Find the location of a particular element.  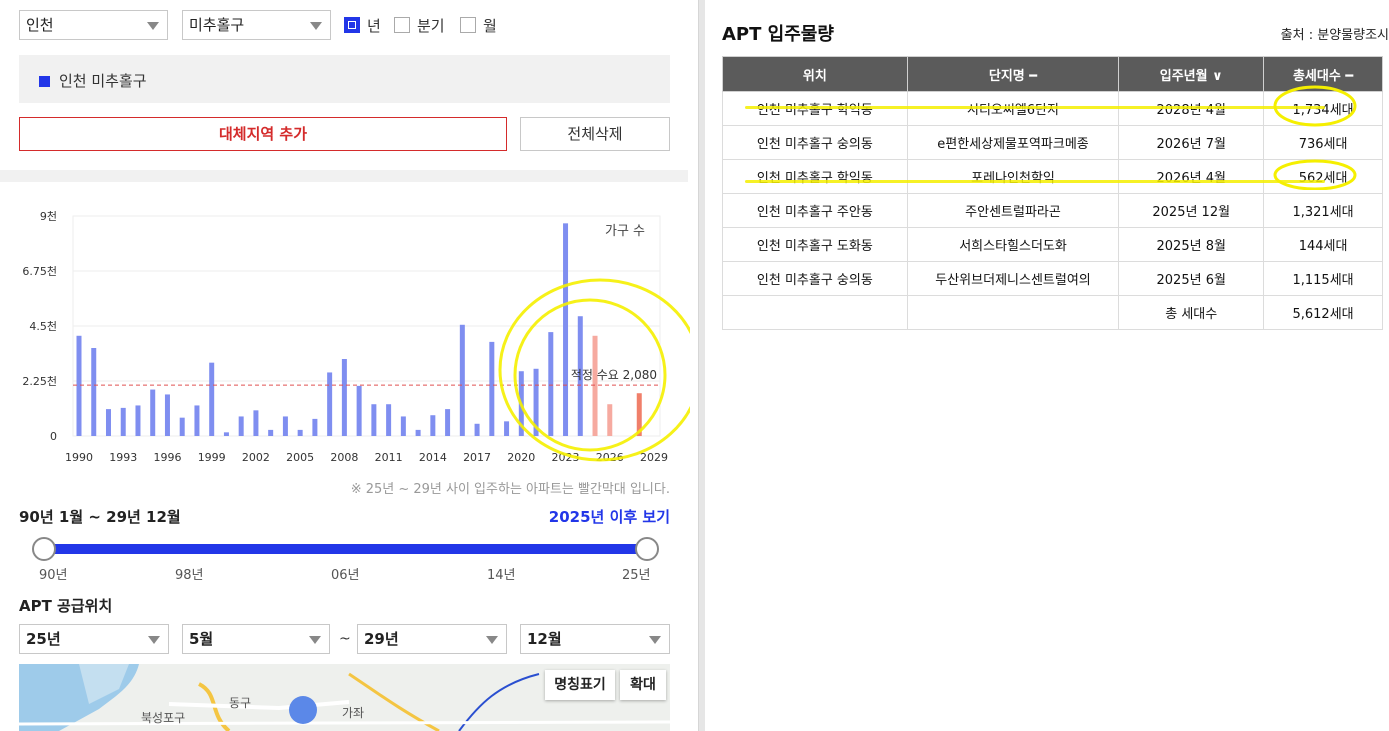

y-unit-label: 가구 수 is located at coordinates (625, 231).